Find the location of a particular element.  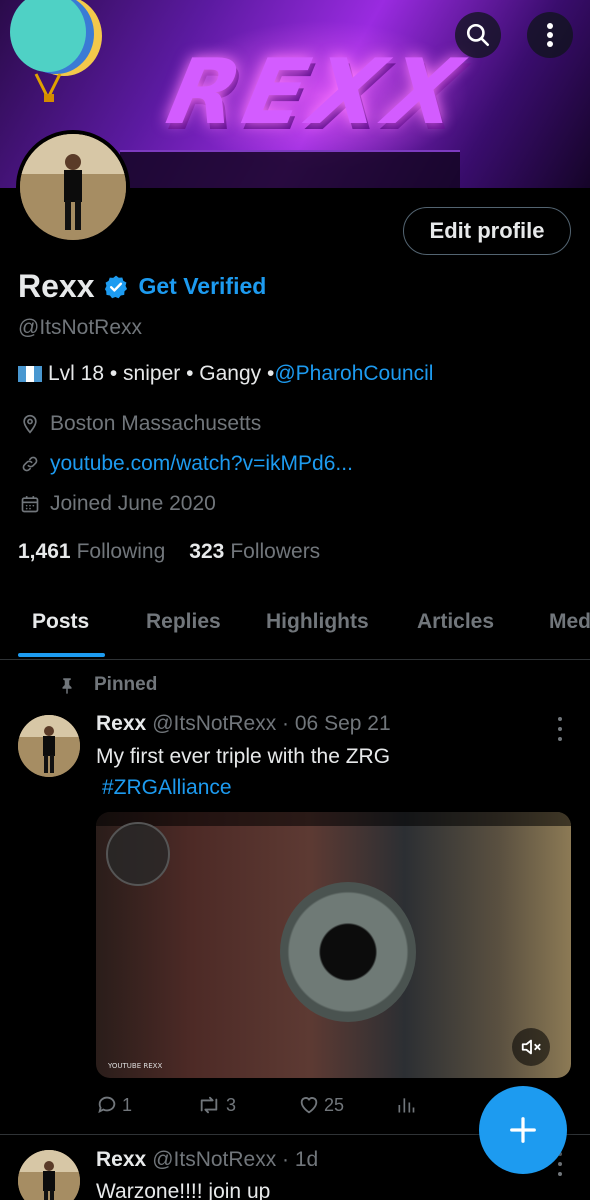

repost-count: 3 is located at coordinates (231, 1104).